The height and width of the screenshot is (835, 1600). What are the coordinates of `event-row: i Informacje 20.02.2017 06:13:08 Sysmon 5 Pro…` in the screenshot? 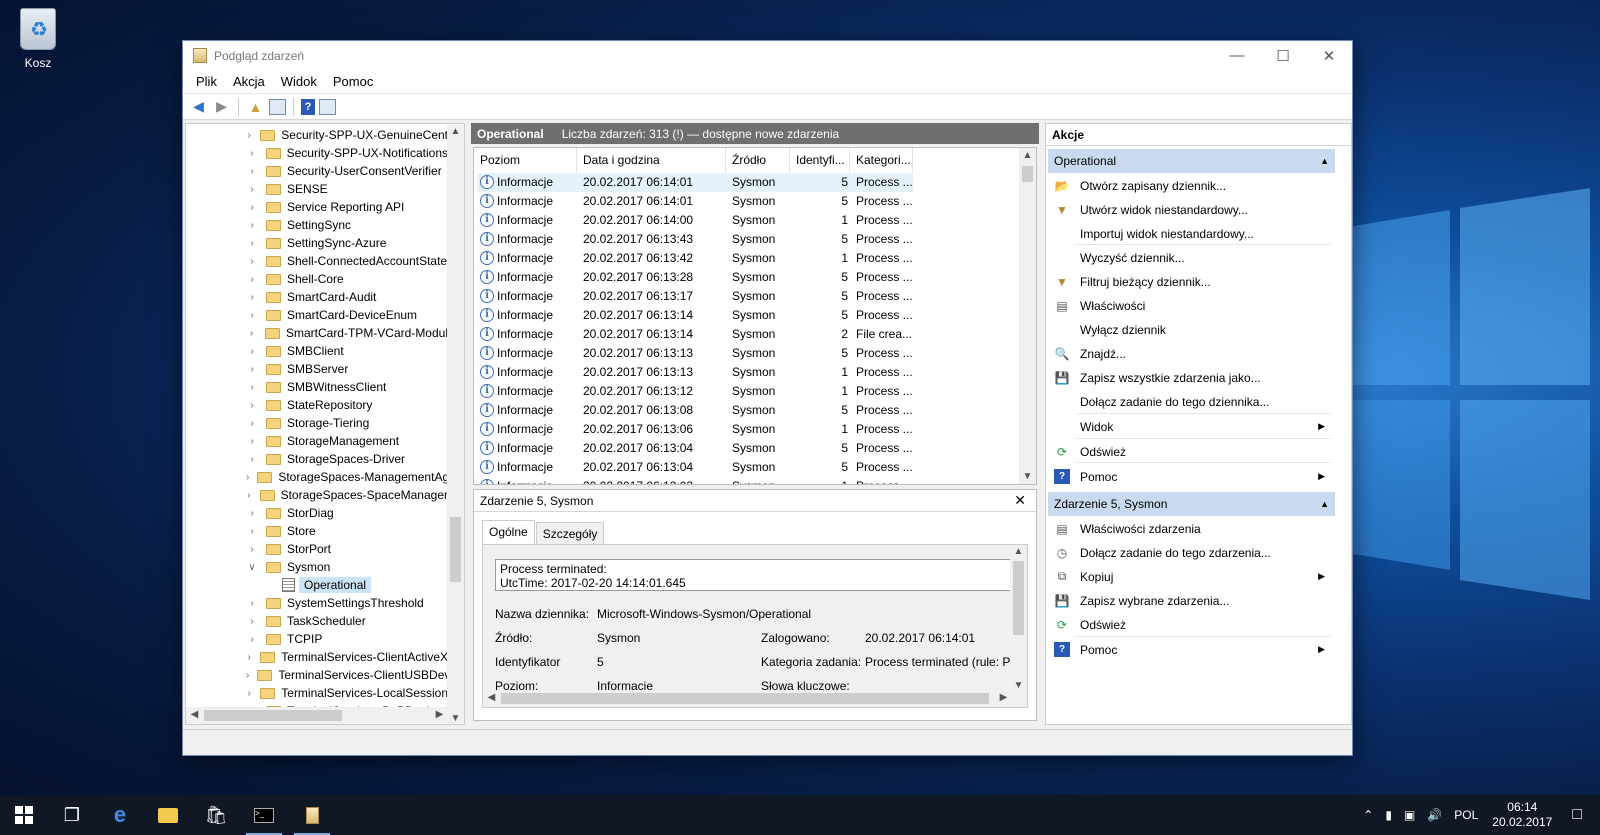 It's located at (695, 410).